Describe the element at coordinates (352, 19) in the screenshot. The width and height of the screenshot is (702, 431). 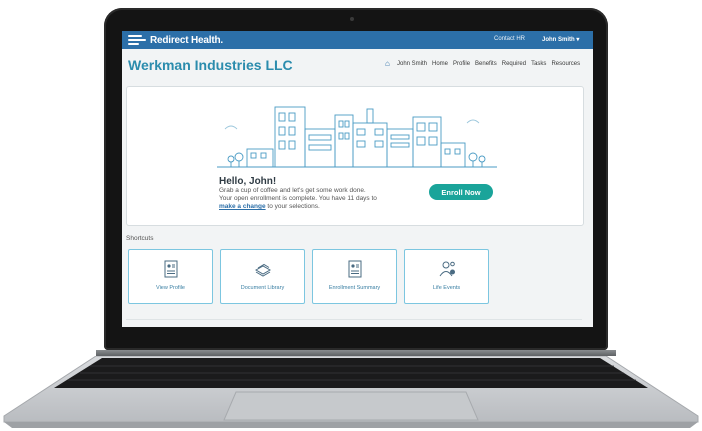
I see `camera-dot` at that location.